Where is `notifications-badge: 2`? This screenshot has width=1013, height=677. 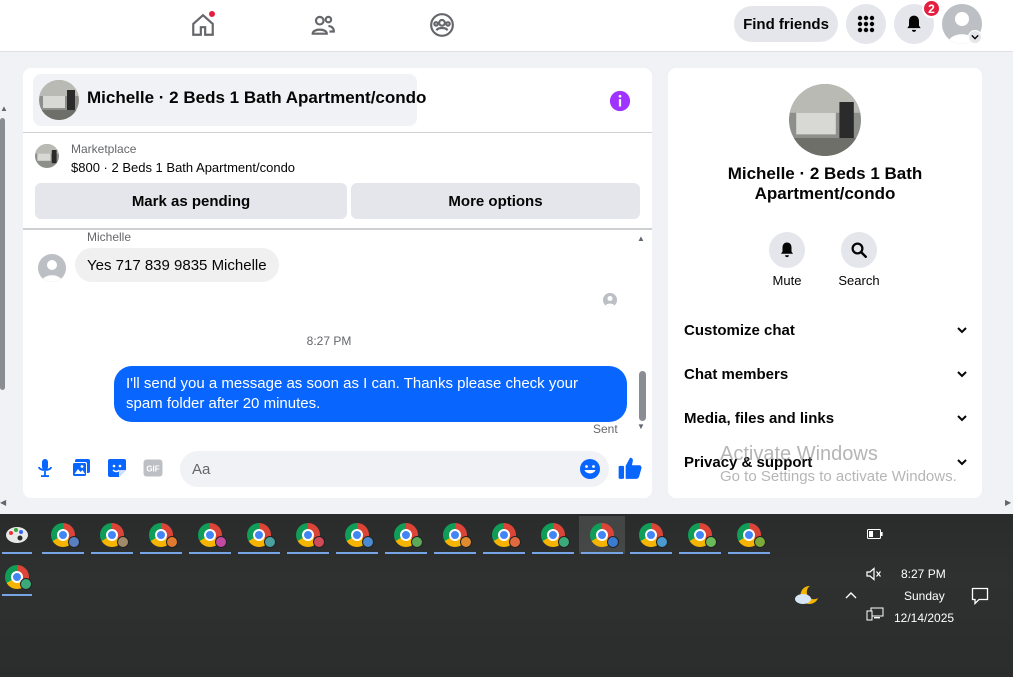 notifications-badge: 2 is located at coordinates (931, 9).